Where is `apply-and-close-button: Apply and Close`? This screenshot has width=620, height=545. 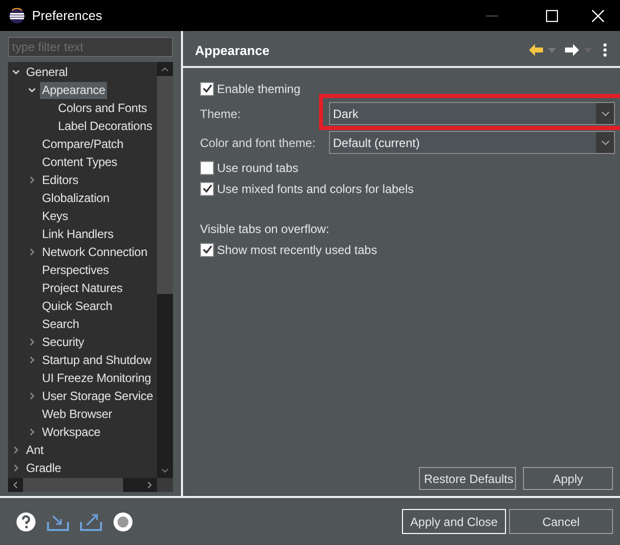
apply-and-close-button: Apply and Close is located at coordinates (454, 521).